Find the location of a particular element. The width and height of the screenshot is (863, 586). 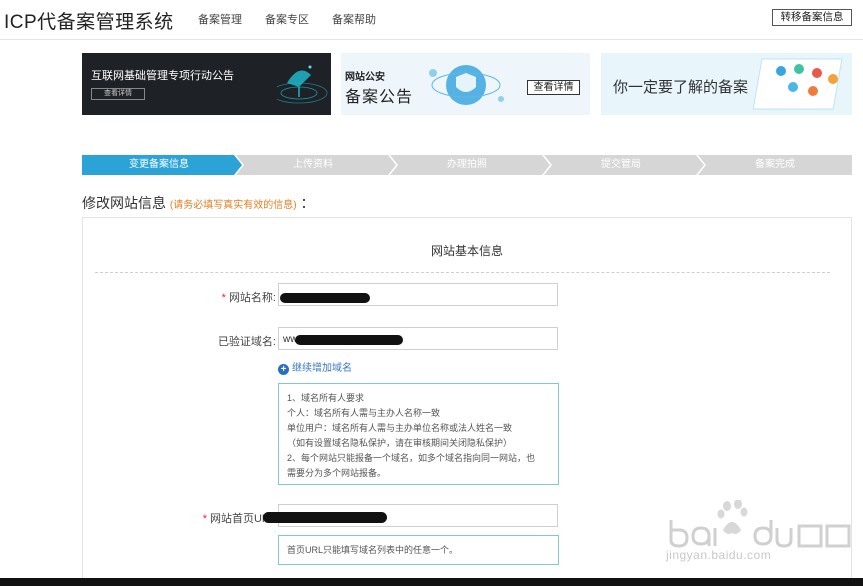

homepage-url-tip: 首页URL只能填写域名列表中的任意一个。 is located at coordinates (418, 550).